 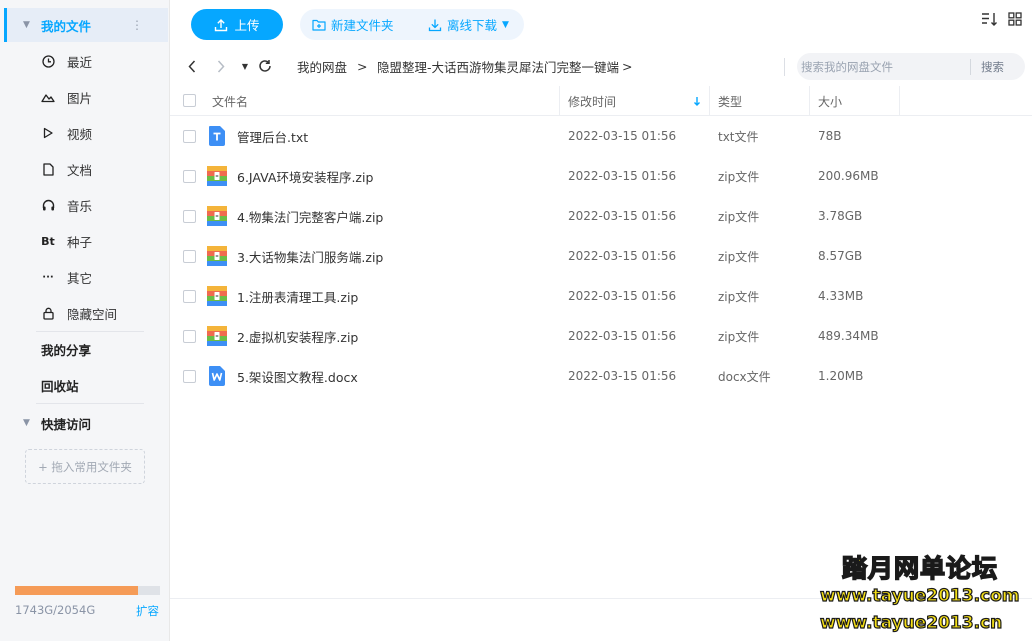 I want to click on file-table-header: 文件名 修改时间 类型 大小, so click(x=601, y=101).